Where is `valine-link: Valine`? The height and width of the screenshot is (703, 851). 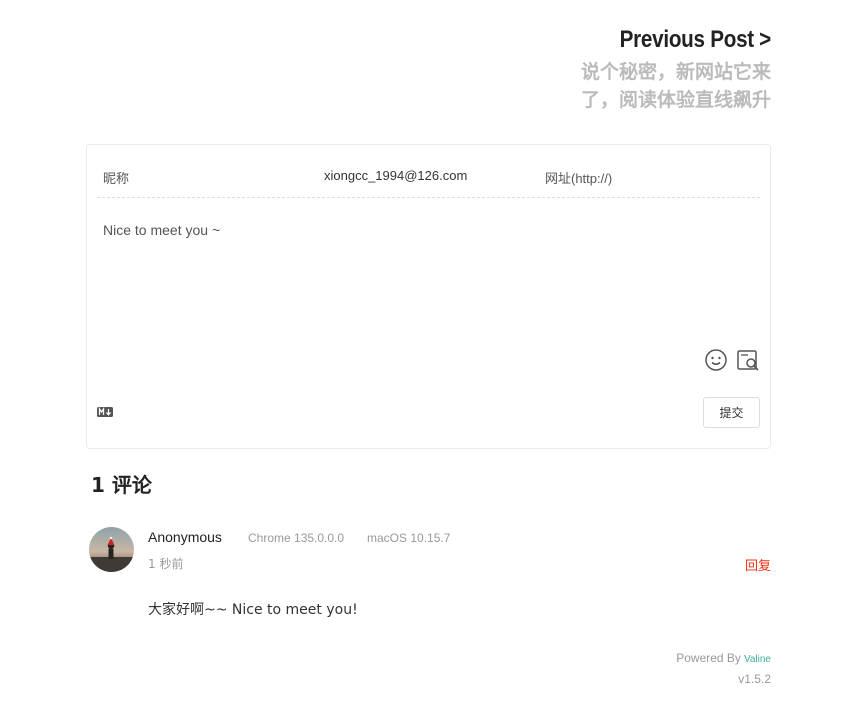
valine-link: Valine is located at coordinates (757, 659).